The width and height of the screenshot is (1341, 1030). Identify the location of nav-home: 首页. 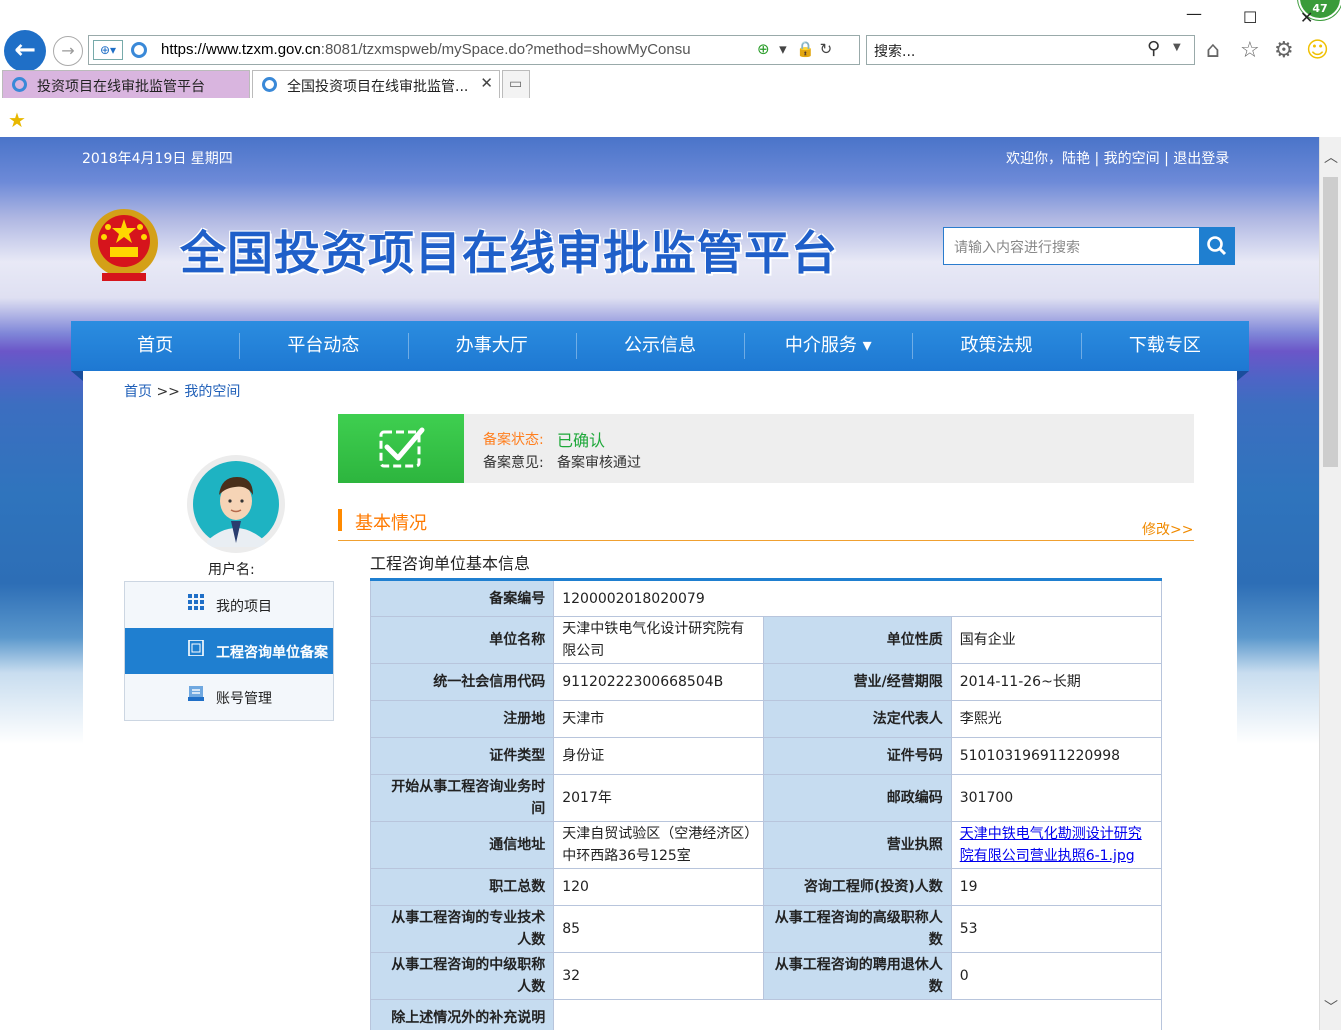
(155, 346).